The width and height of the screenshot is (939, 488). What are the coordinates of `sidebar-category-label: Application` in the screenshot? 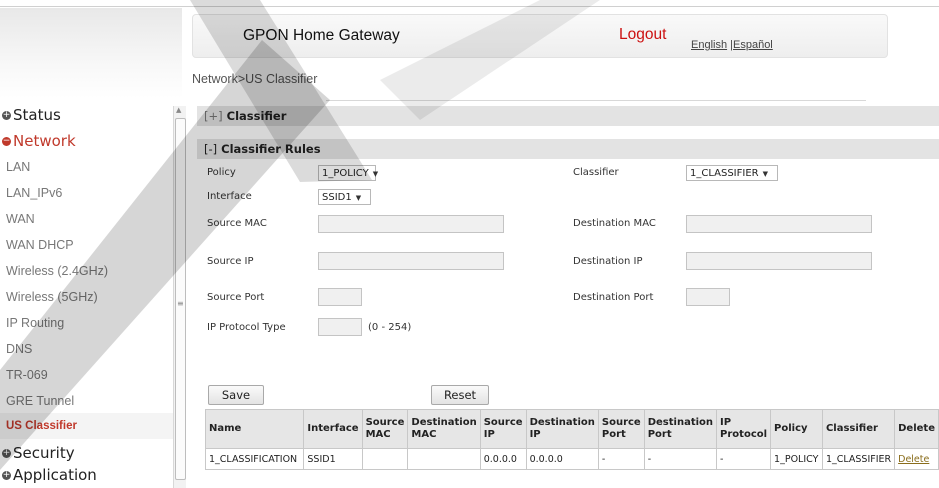 It's located at (55, 475).